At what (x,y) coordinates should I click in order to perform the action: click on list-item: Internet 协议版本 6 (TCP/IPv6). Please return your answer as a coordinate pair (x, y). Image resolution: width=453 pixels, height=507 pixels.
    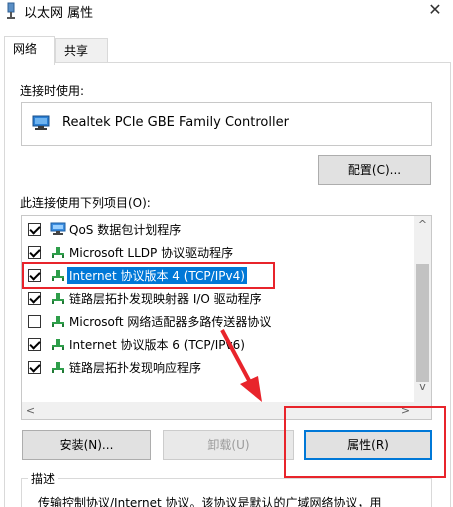
    Looking at the image, I should click on (218, 344).